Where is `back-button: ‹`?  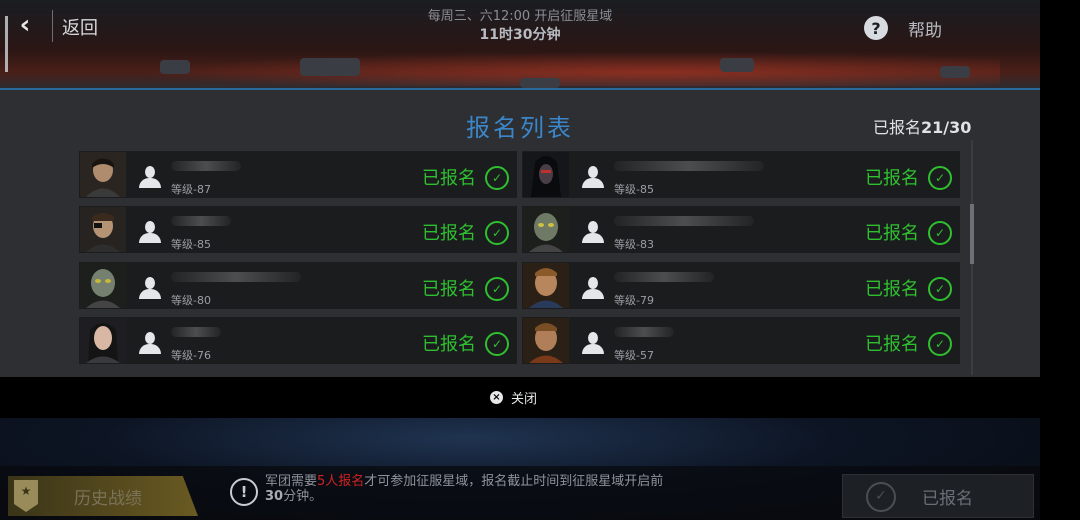 back-button: ‹ is located at coordinates (25, 25).